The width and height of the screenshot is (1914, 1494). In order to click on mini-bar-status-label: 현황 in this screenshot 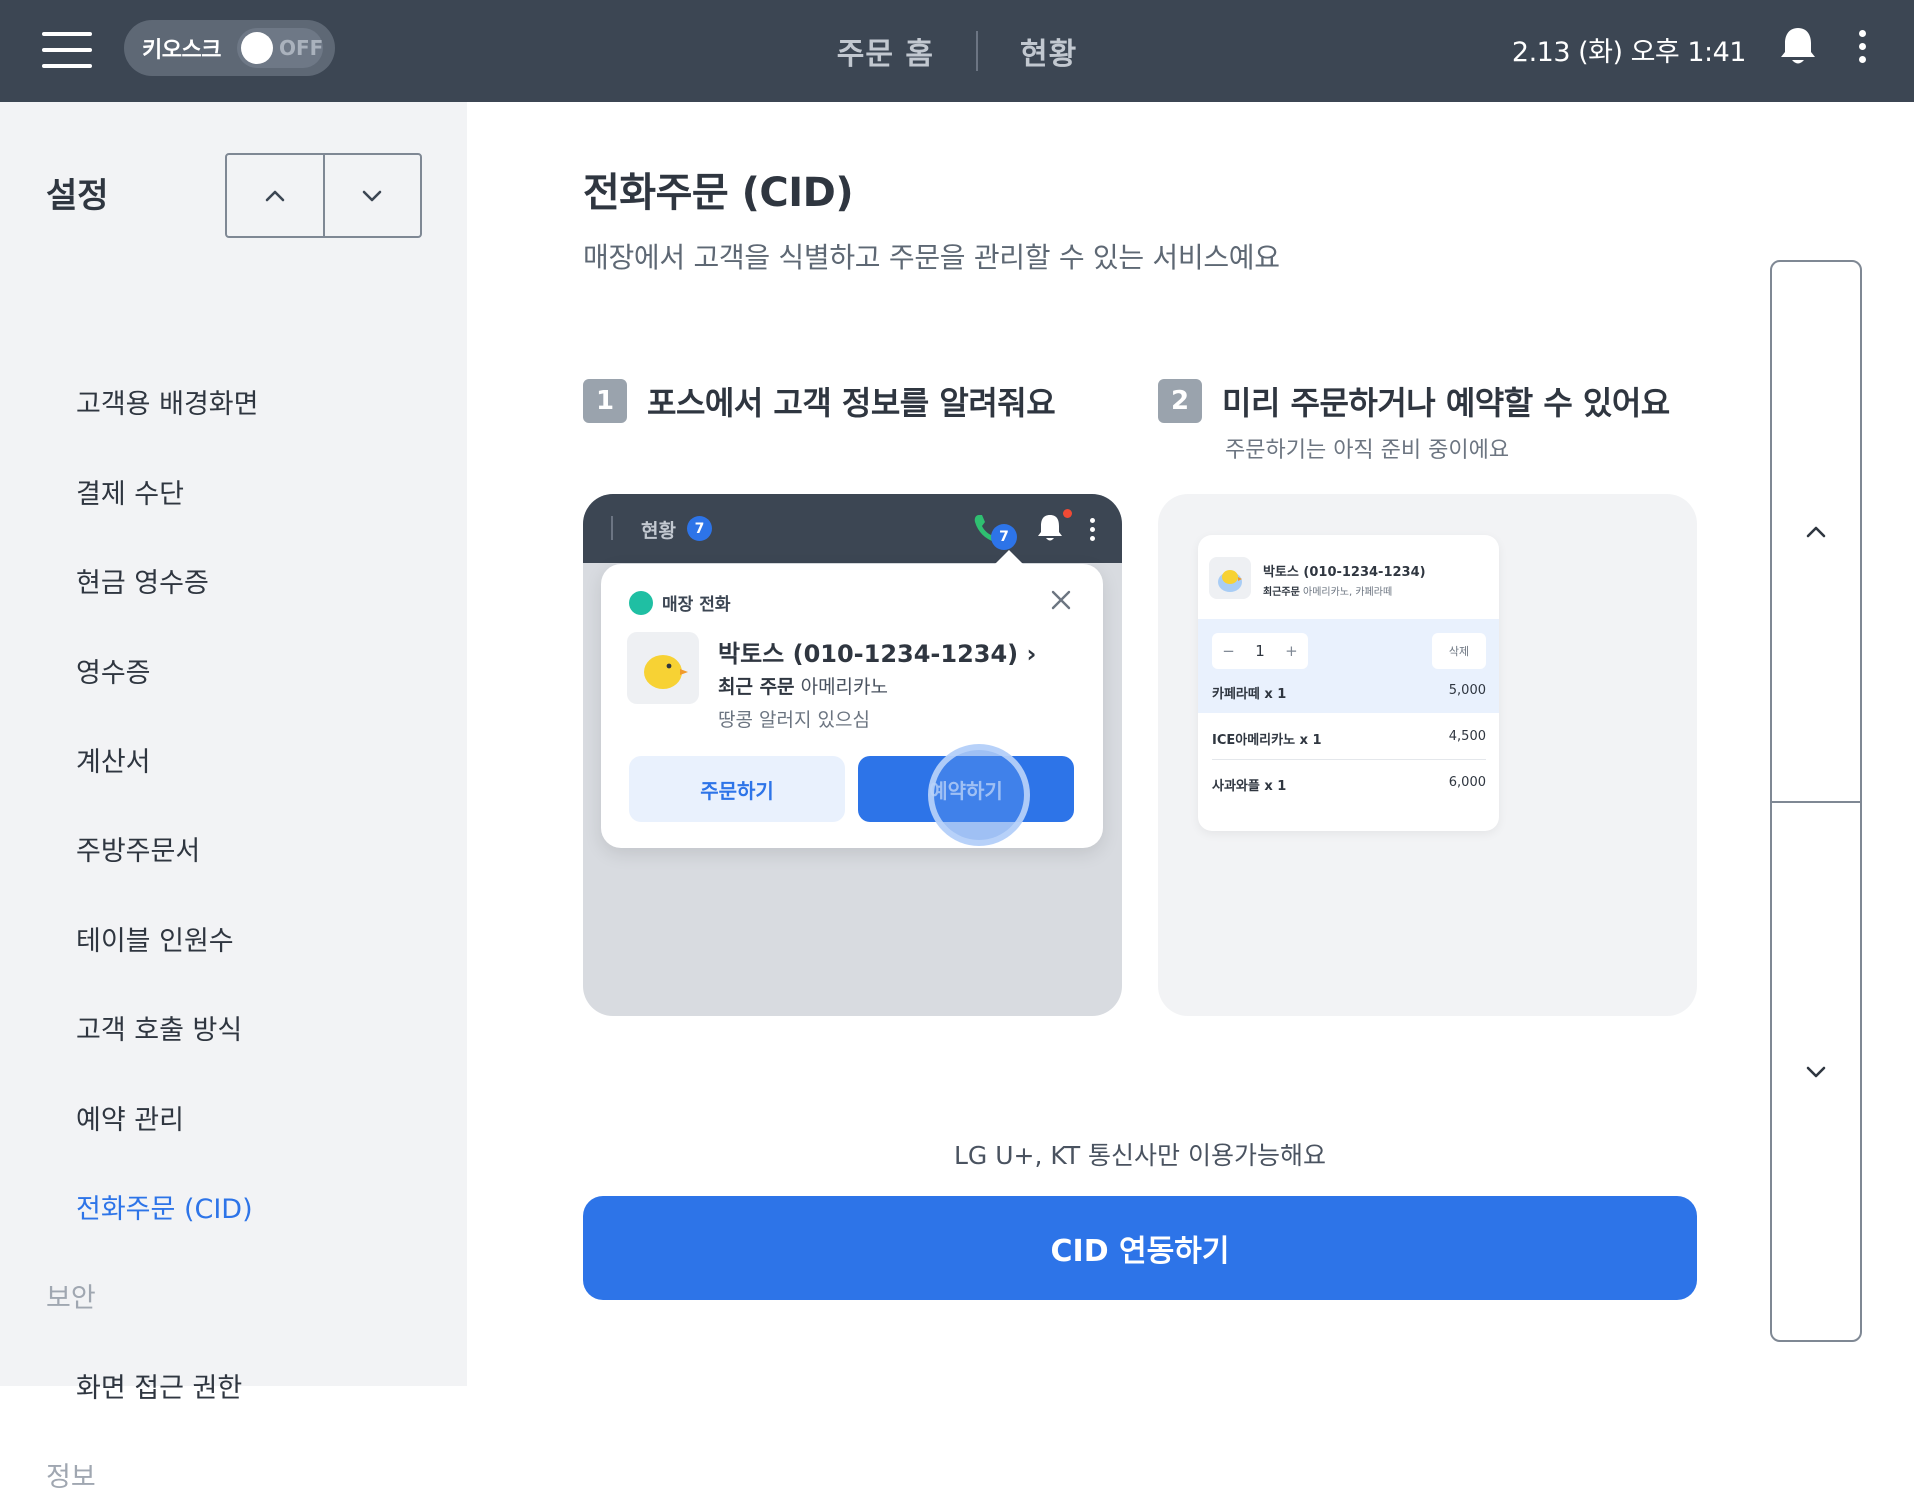, I will do `click(658, 531)`.